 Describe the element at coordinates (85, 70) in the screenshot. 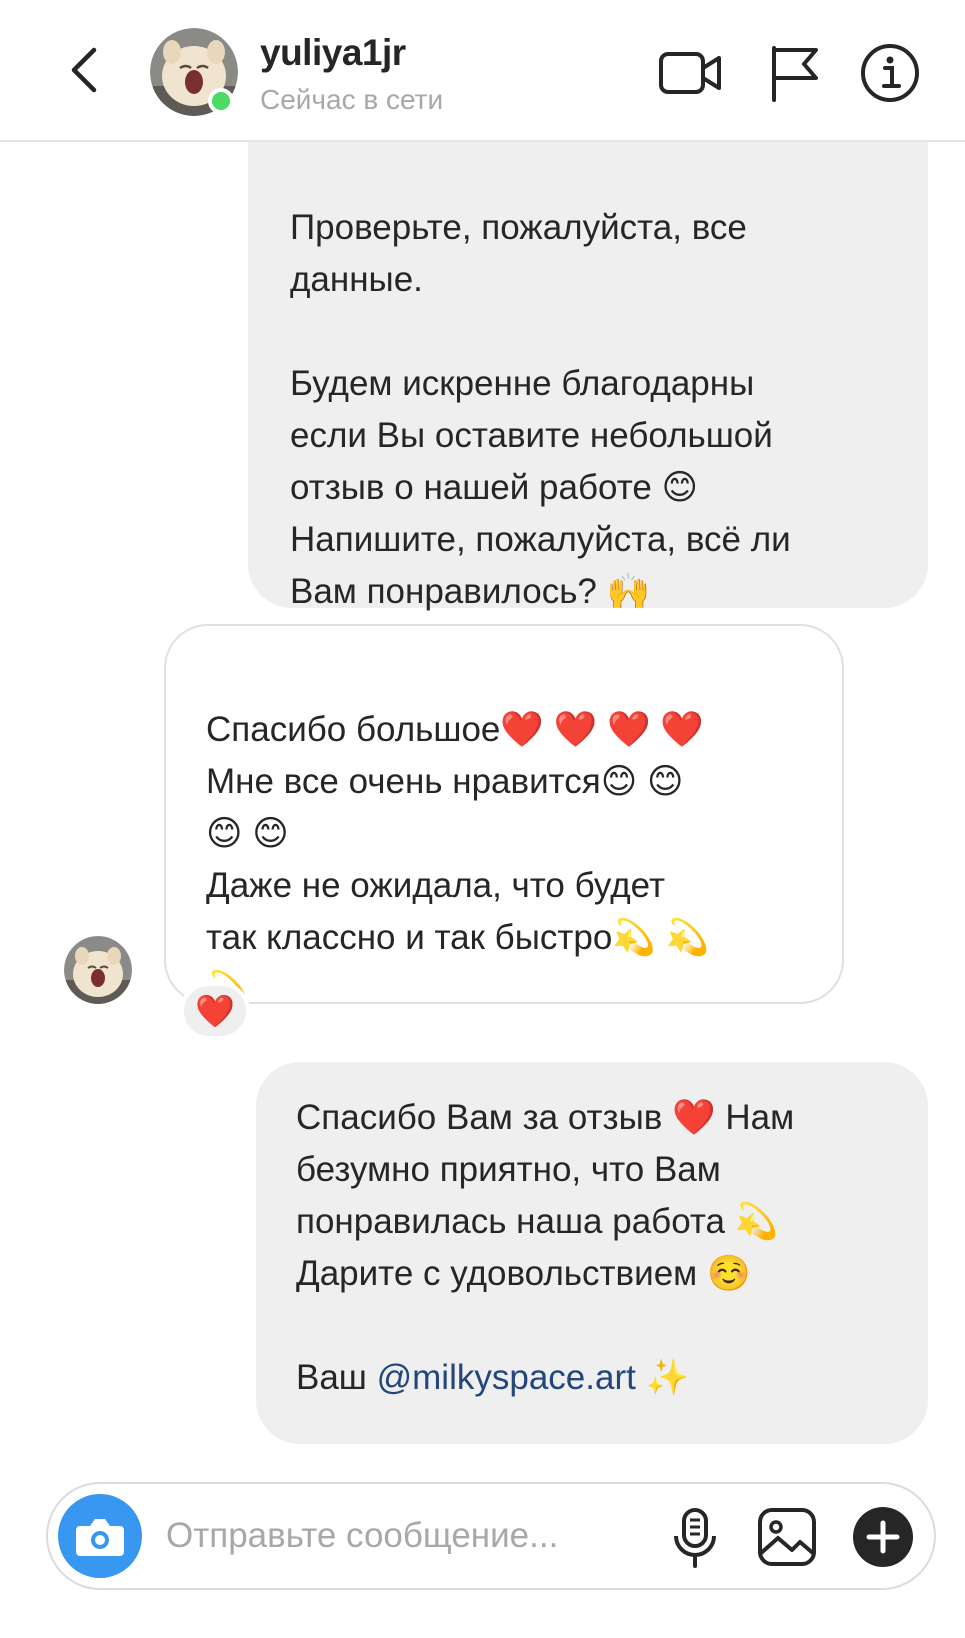

I see `chevron-left-icon` at that location.